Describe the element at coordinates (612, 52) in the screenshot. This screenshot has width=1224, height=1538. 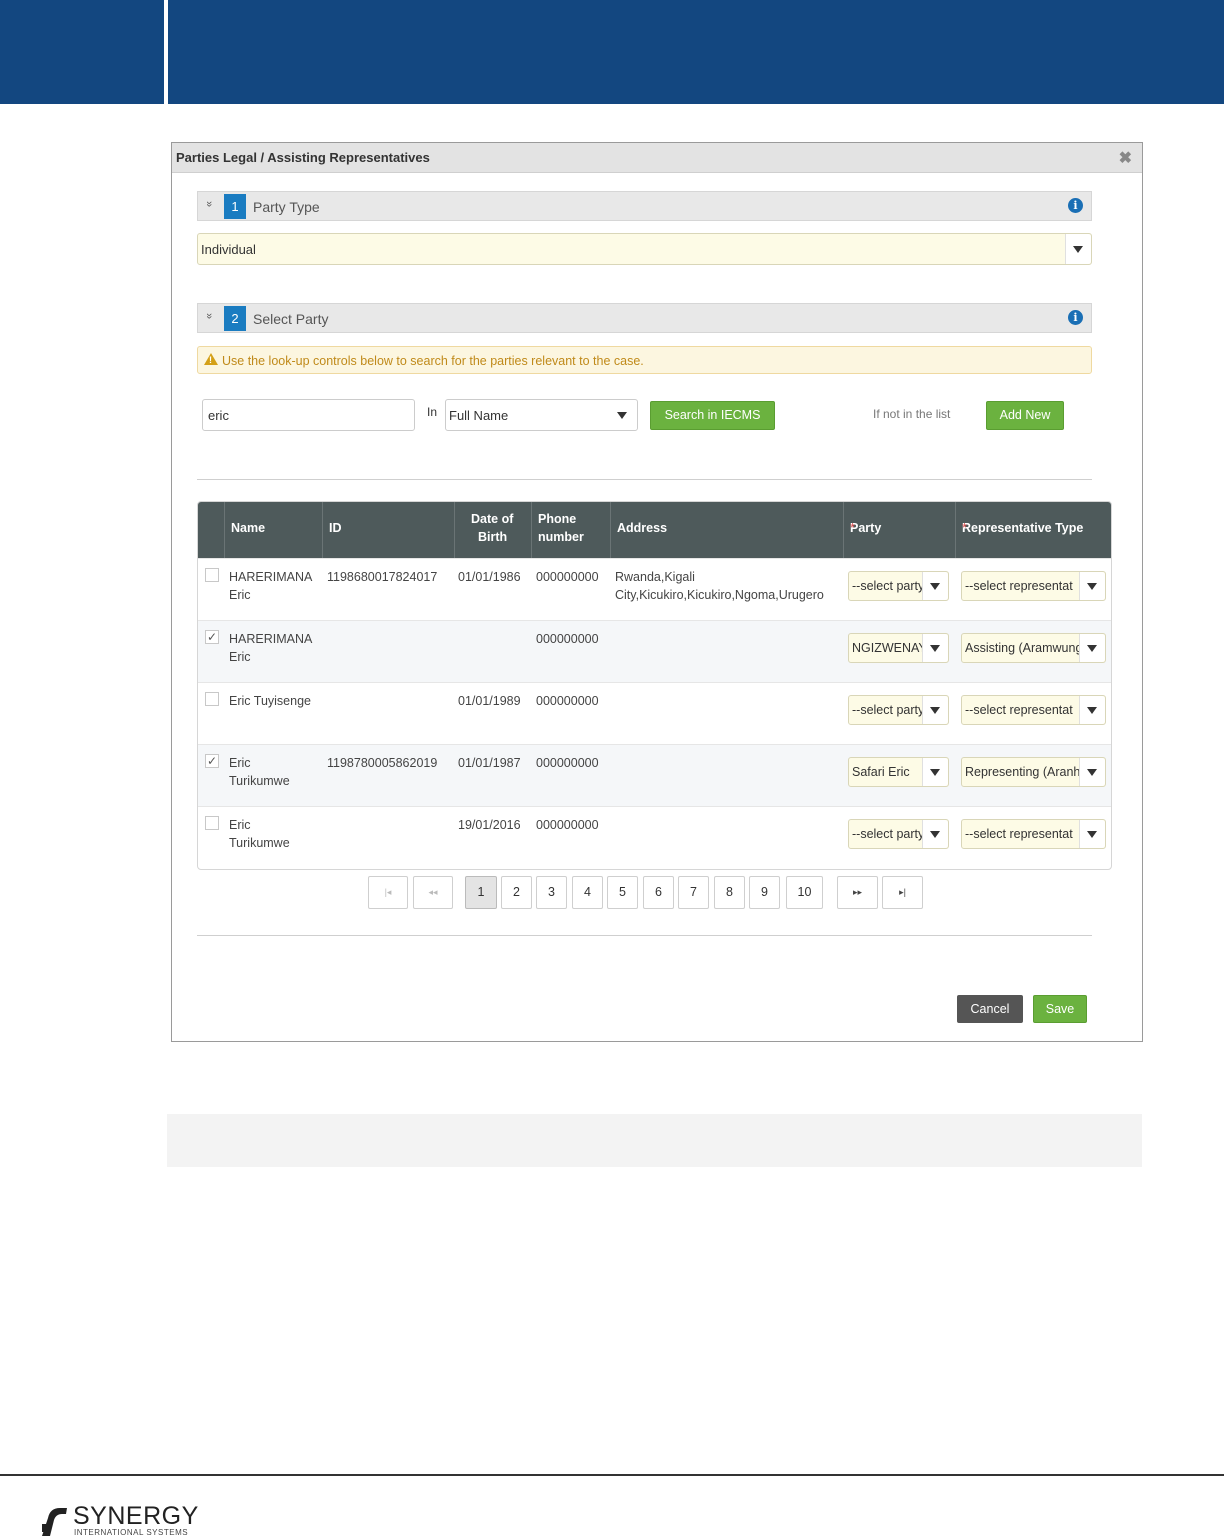
I see `document-header-bar` at that location.